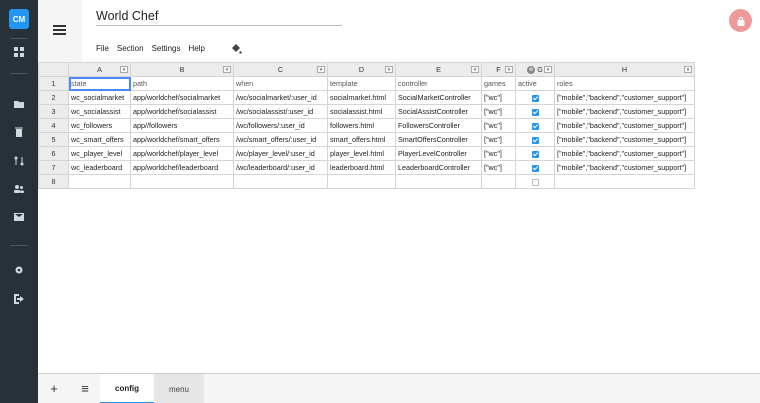 The height and width of the screenshot is (403, 760). What do you see at coordinates (19, 52) in the screenshot?
I see `dashboard-icon` at bounding box center [19, 52].